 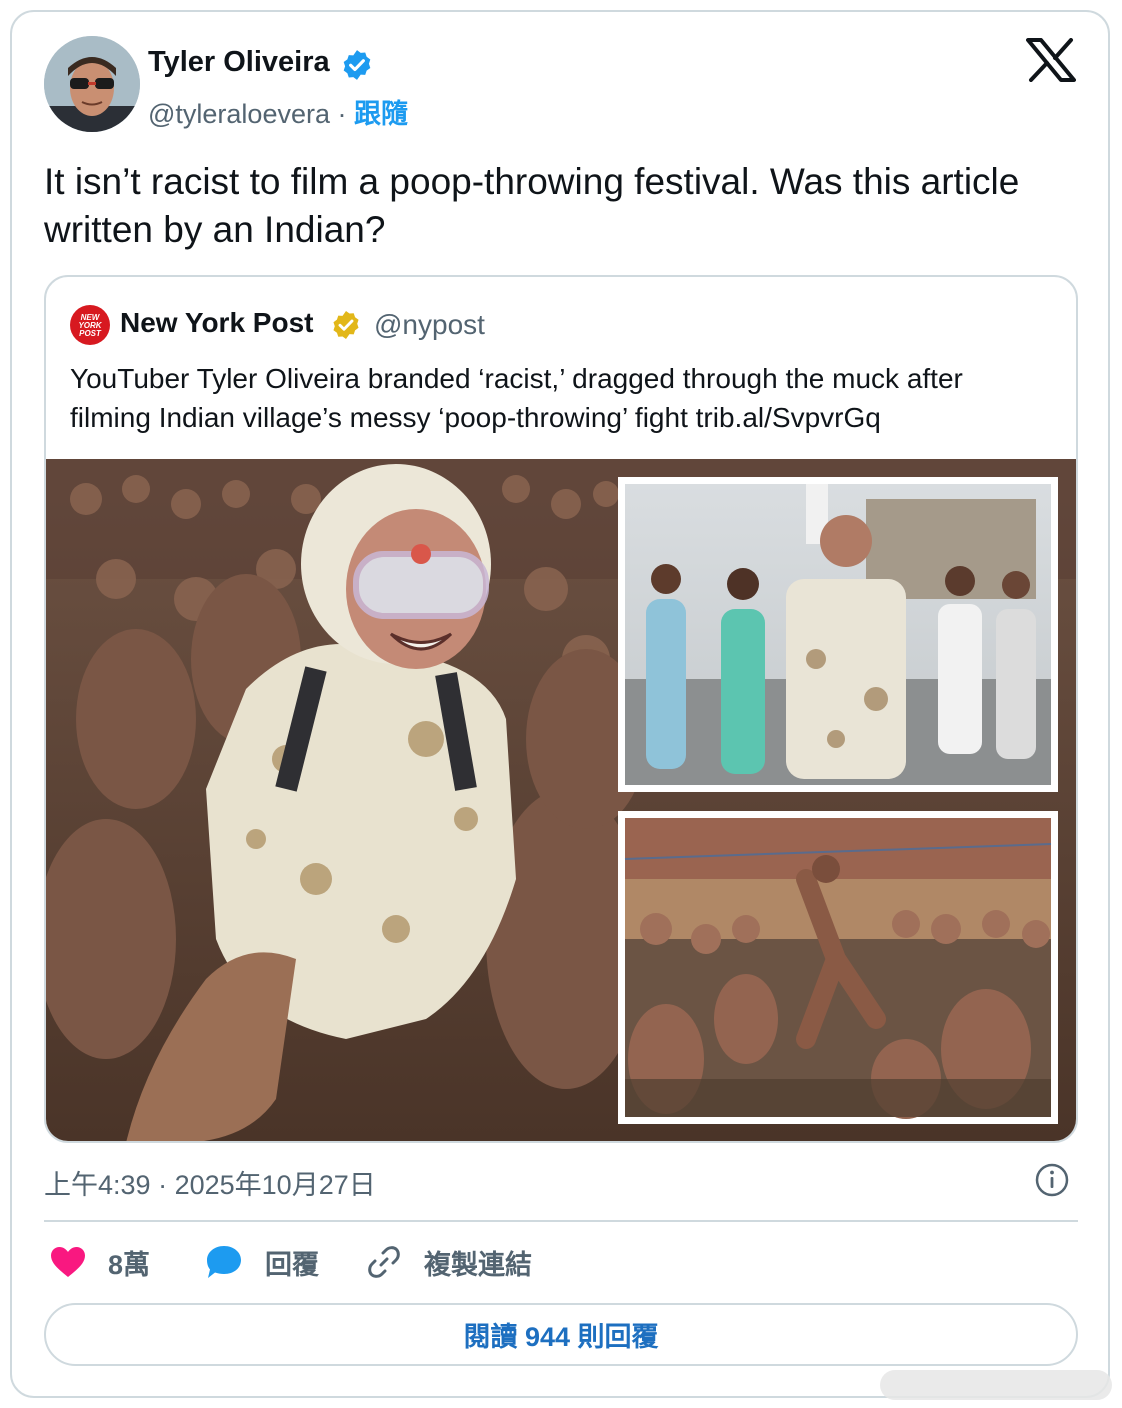 I want to click on author-handle: @tyleraloevera, so click(x=239, y=114).